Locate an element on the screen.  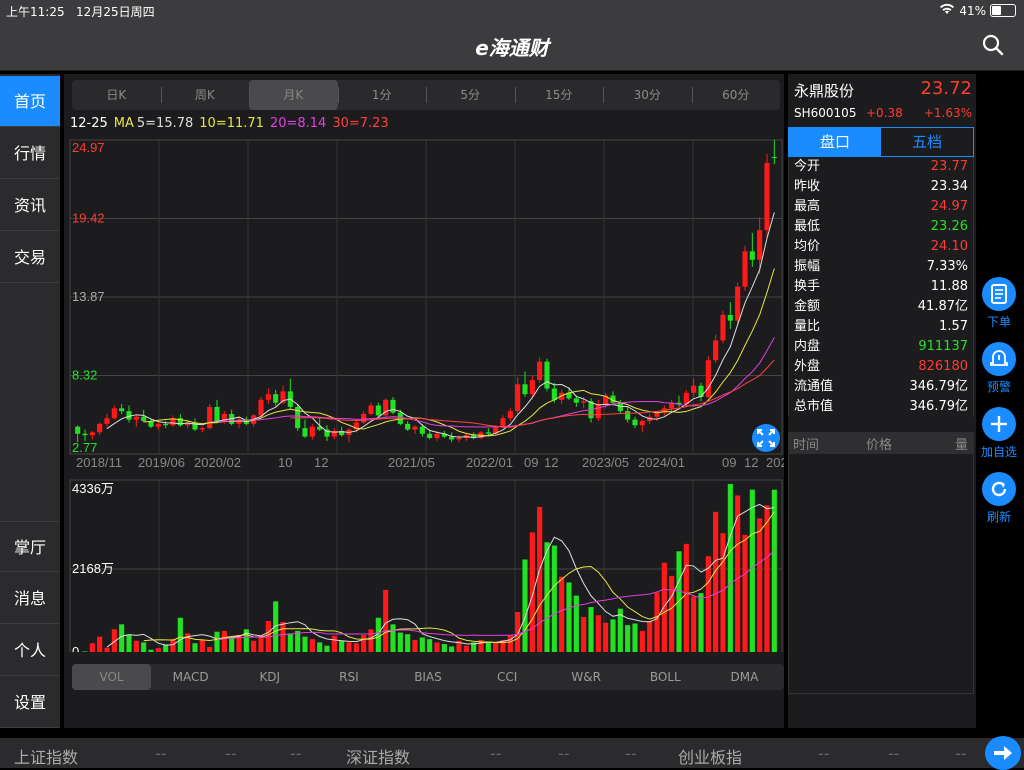
alert-button: 预警 is located at coordinates (999, 368).